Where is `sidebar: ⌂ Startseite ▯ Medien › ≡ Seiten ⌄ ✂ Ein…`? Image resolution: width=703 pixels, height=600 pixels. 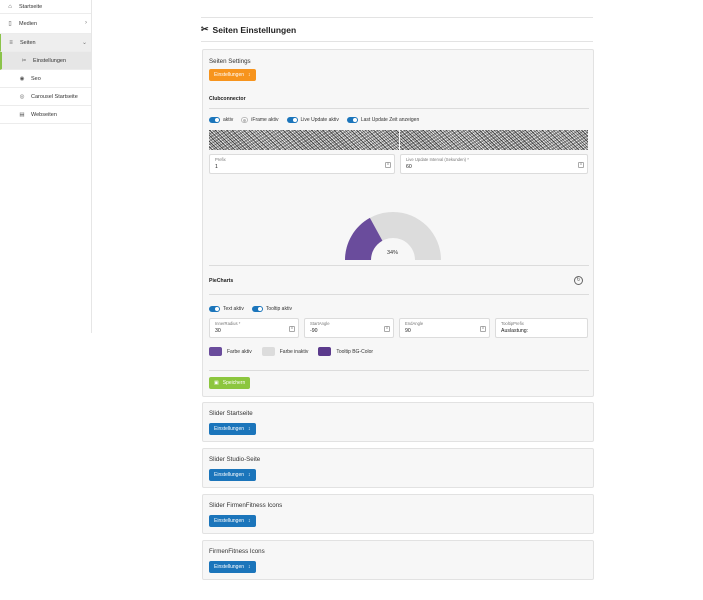 sidebar: ⌂ Startseite ▯ Medien › ≡ Seiten ⌄ ✂ Ein… is located at coordinates (46, 166).